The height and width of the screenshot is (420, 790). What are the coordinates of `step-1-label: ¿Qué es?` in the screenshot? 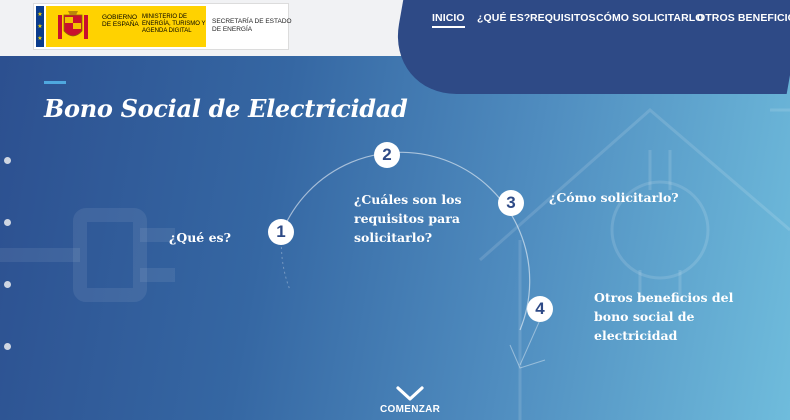 It's located at (209, 237).